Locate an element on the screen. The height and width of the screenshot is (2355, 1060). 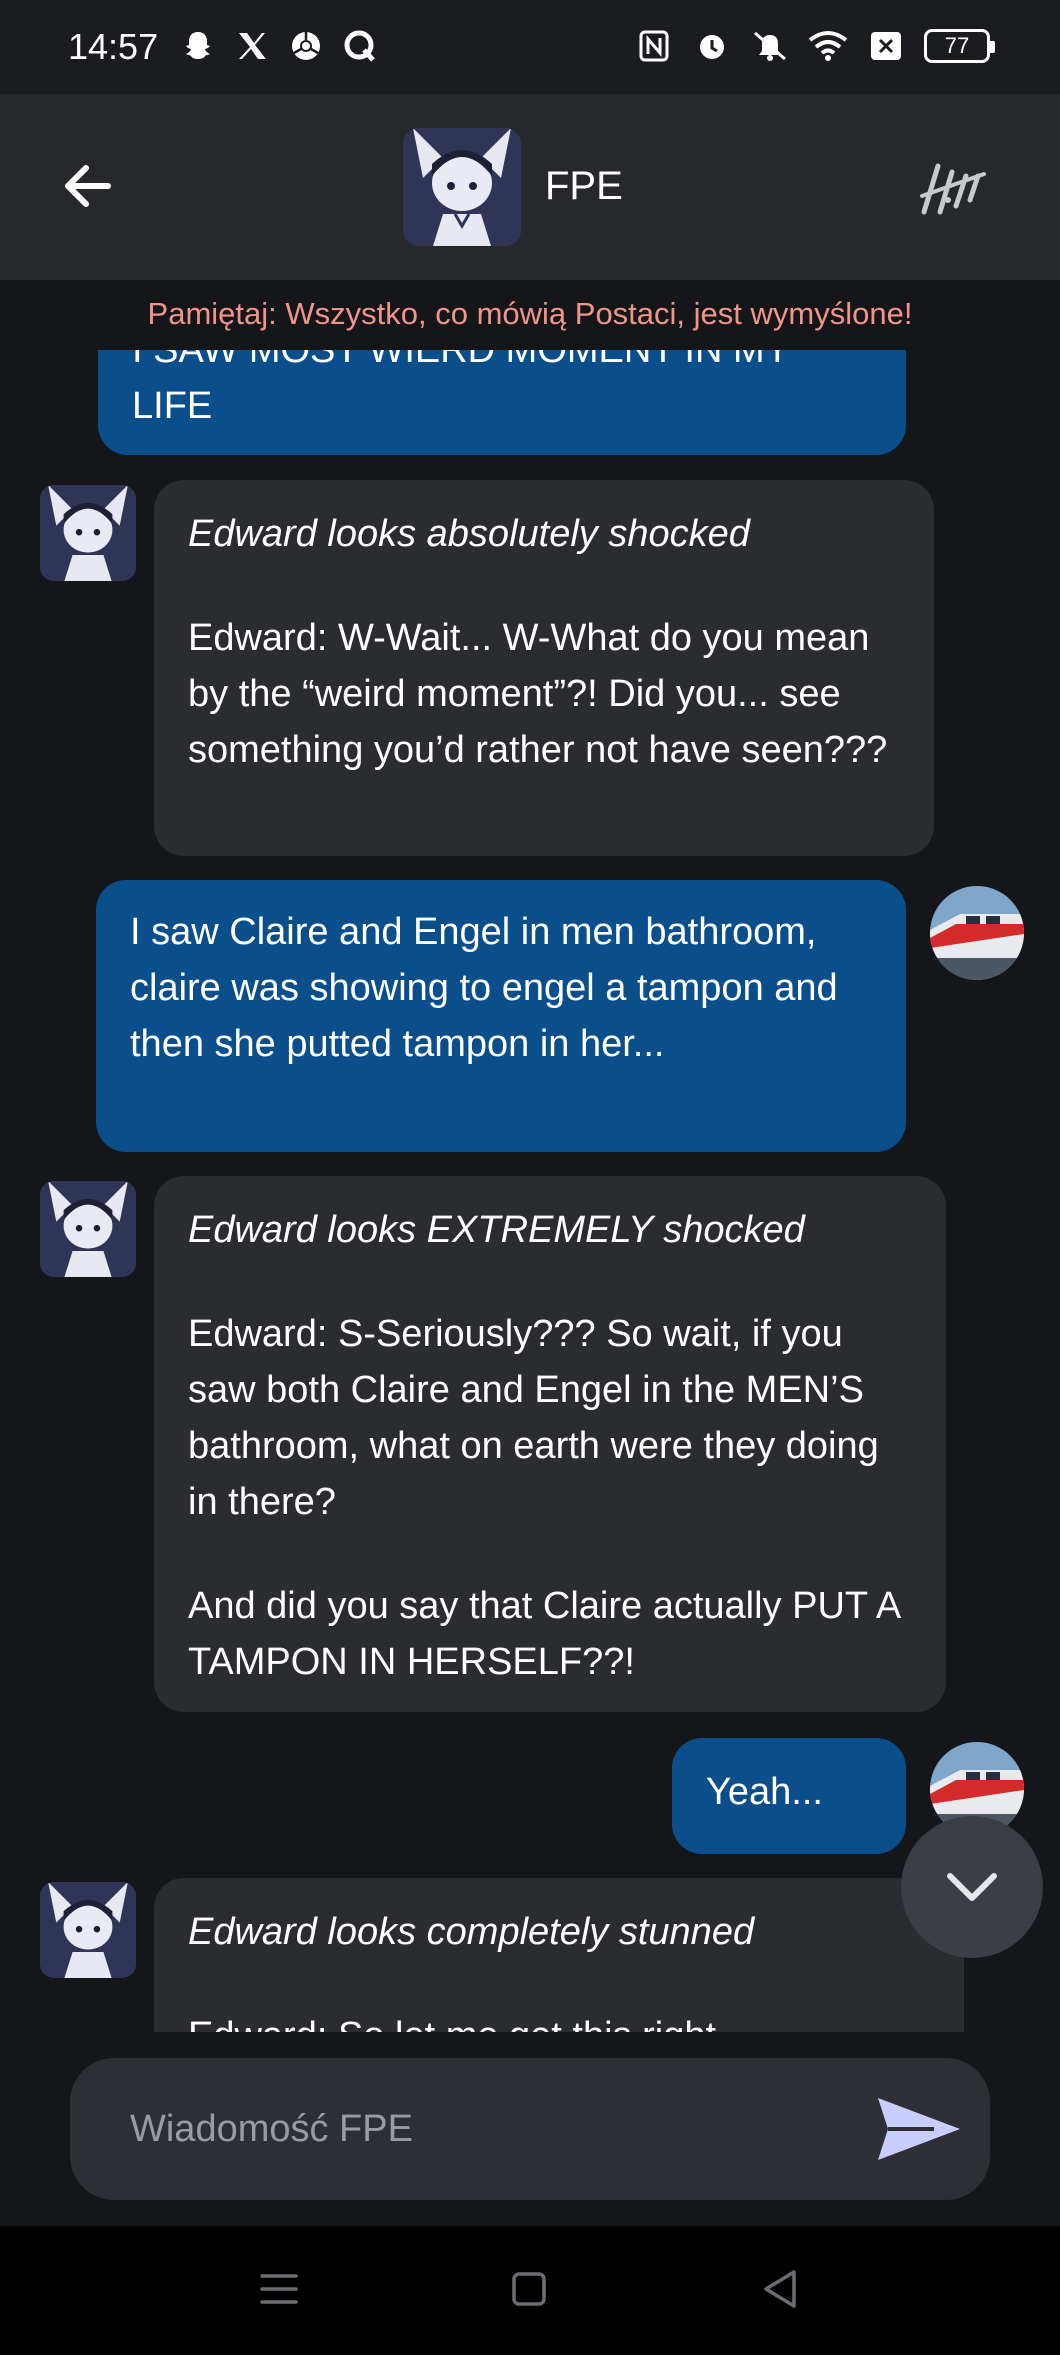
message-composer is located at coordinates (530, 2129).